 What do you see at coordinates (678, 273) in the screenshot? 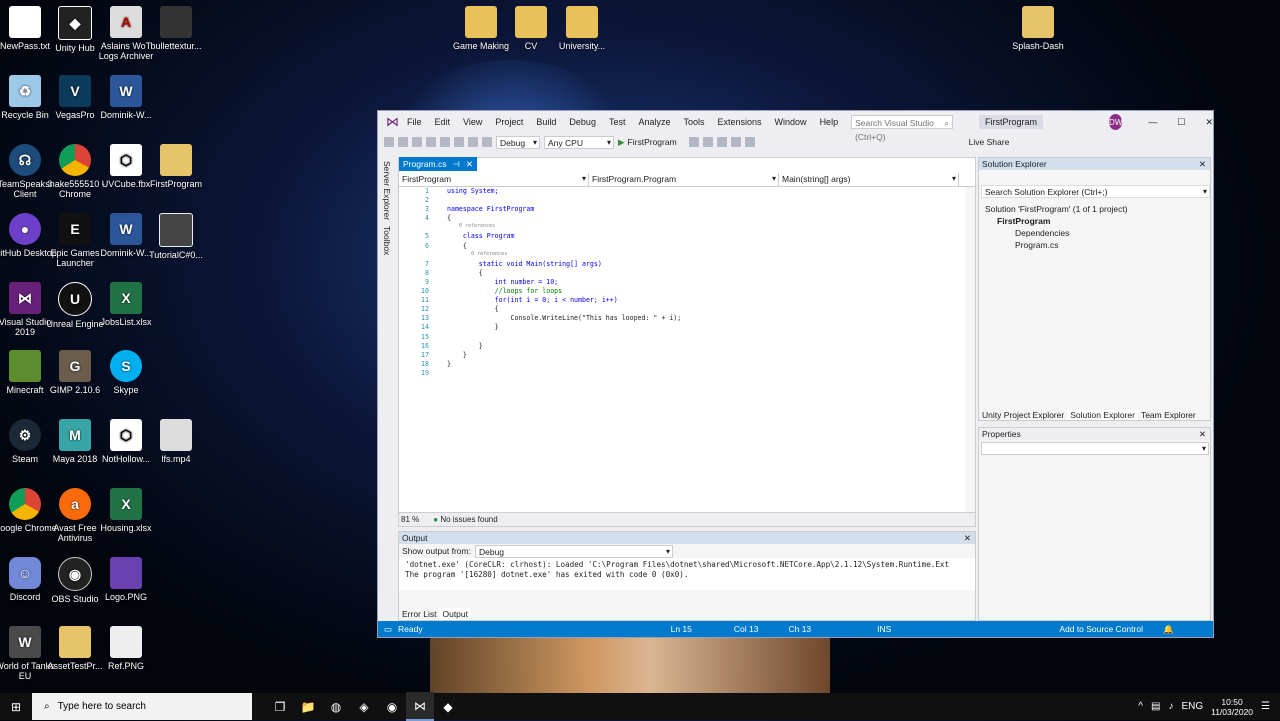
I see `code-line: 8 {` at bounding box center [678, 273].